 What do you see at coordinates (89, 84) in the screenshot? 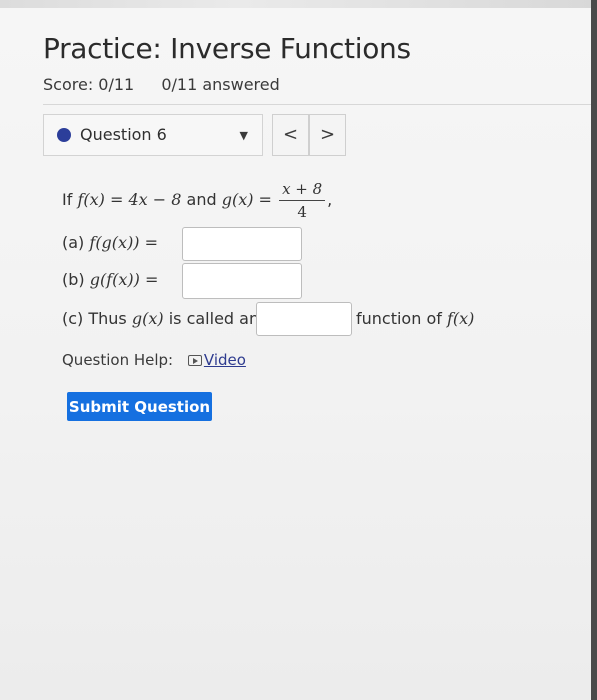
I see `score-text: Score: 0/11` at bounding box center [89, 84].